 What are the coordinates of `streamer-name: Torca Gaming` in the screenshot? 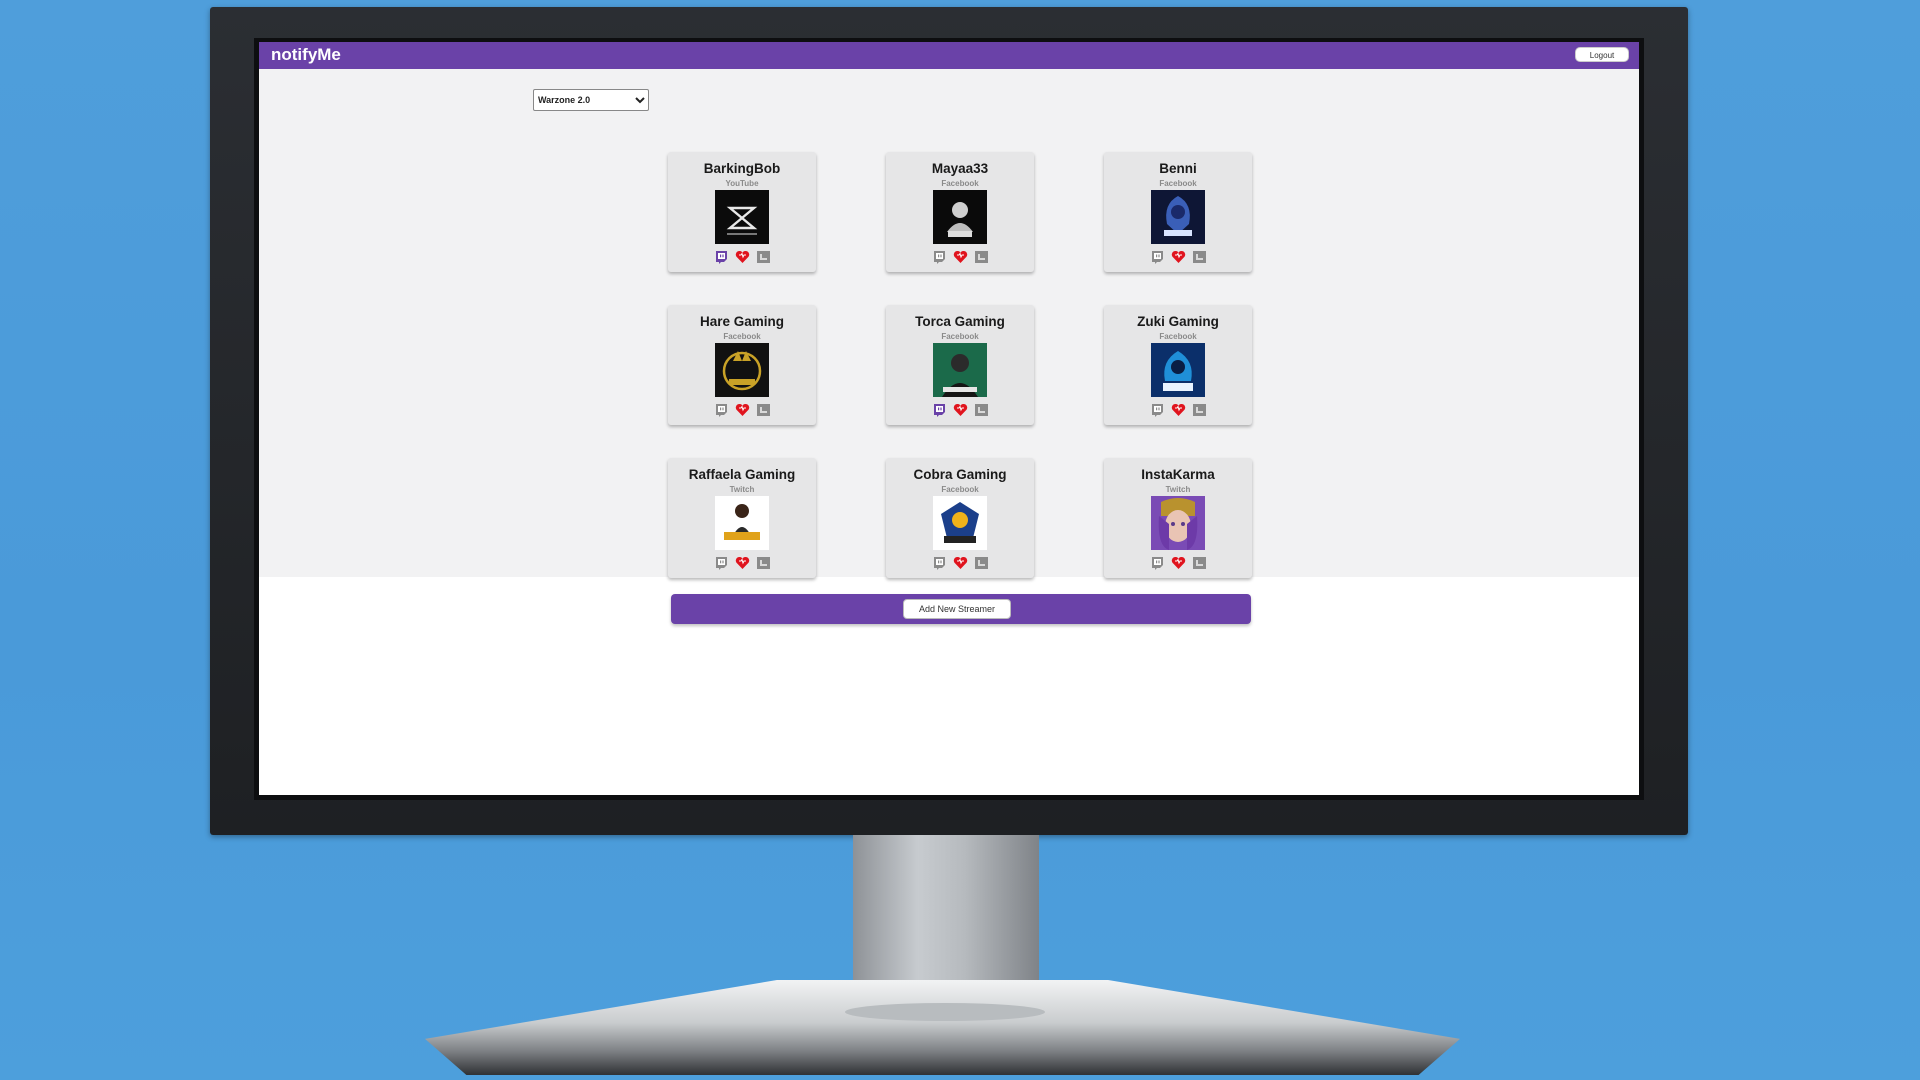 It's located at (960, 321).